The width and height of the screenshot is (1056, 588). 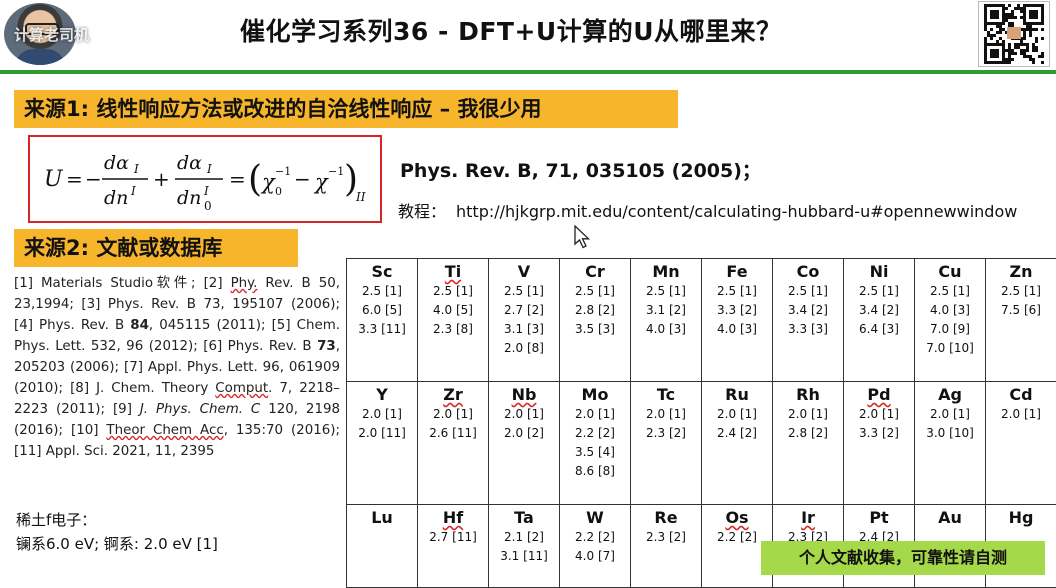 I want to click on element-cell: Sc2.5 [1]6.0 [5]3.3 [11], so click(x=382, y=320).